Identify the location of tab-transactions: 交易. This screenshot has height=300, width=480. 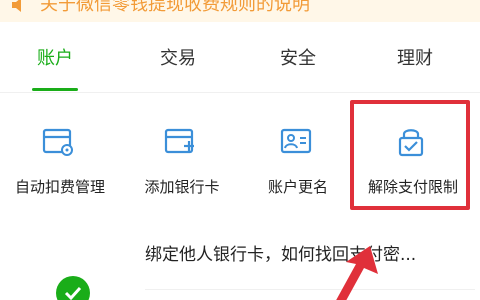
(178, 57).